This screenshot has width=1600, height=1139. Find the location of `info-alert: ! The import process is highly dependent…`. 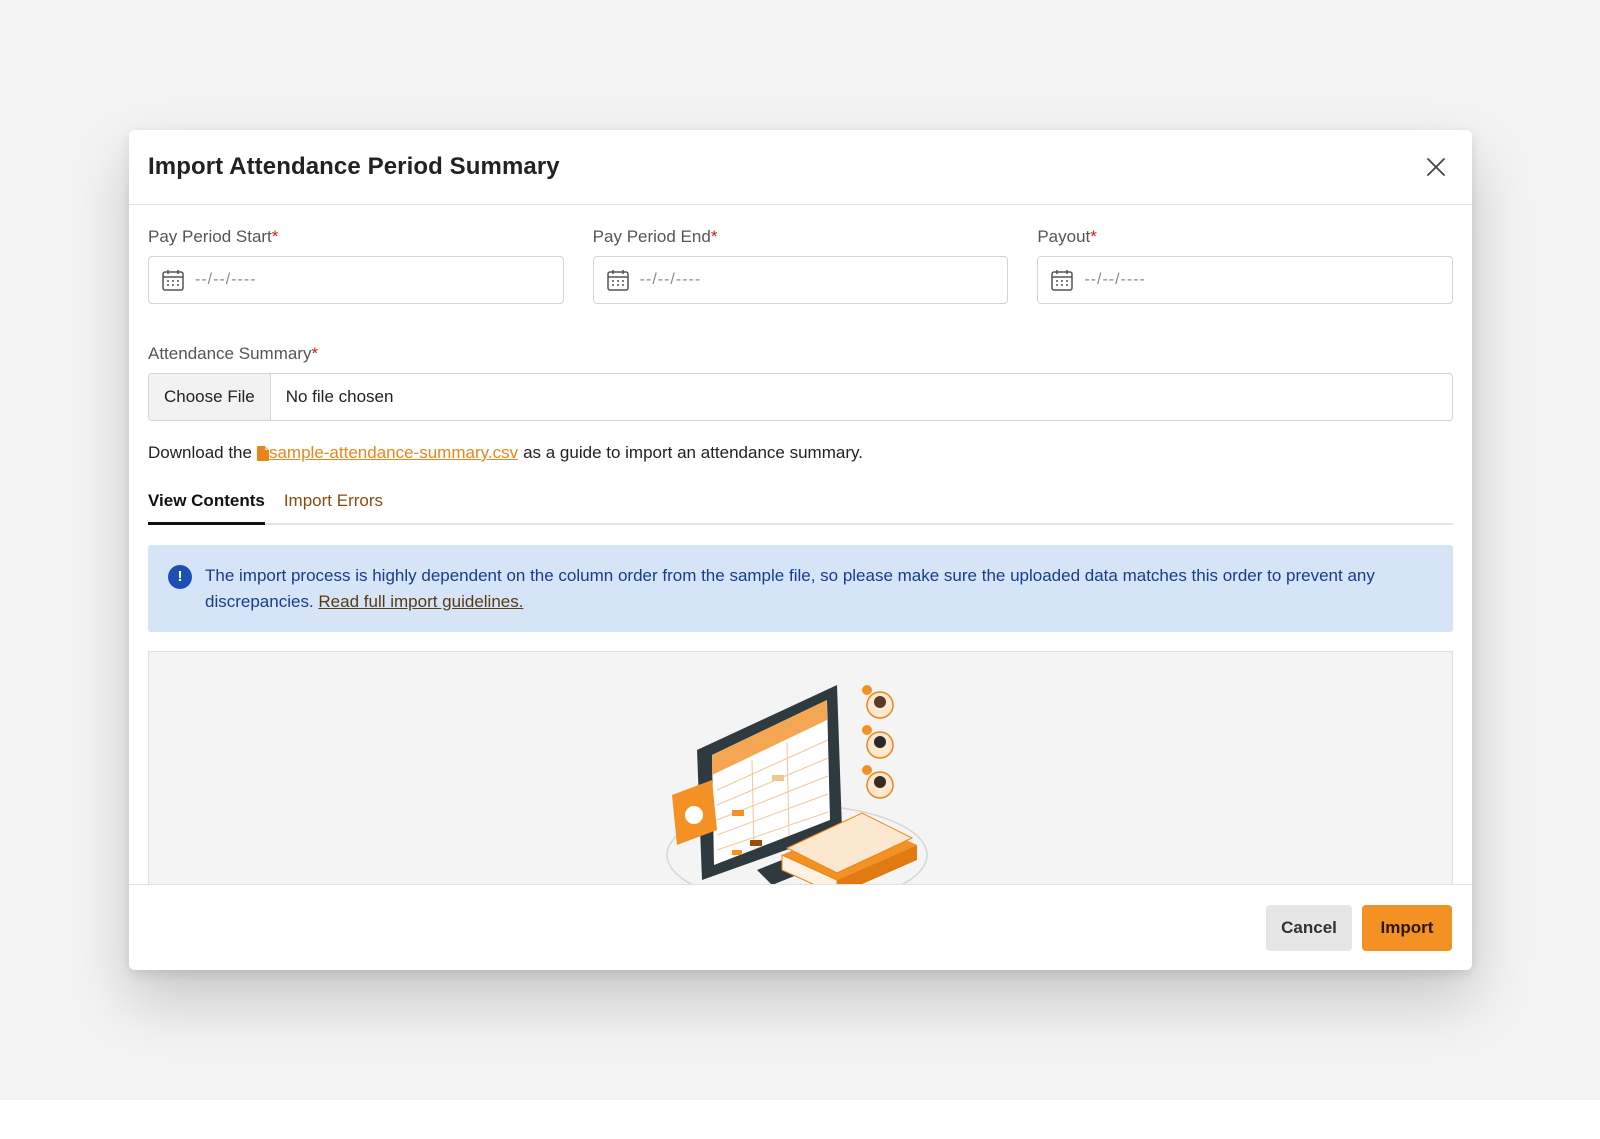

info-alert: ! The import process is highly dependent… is located at coordinates (800, 588).